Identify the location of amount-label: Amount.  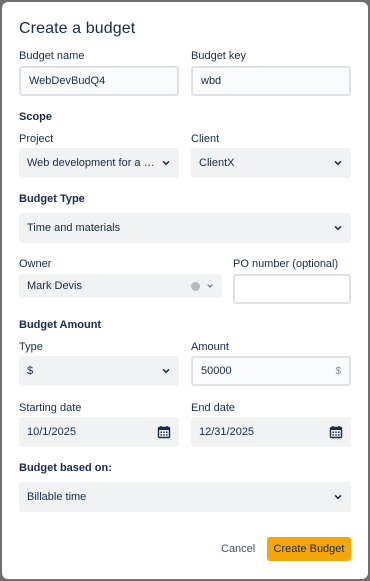
(210, 347).